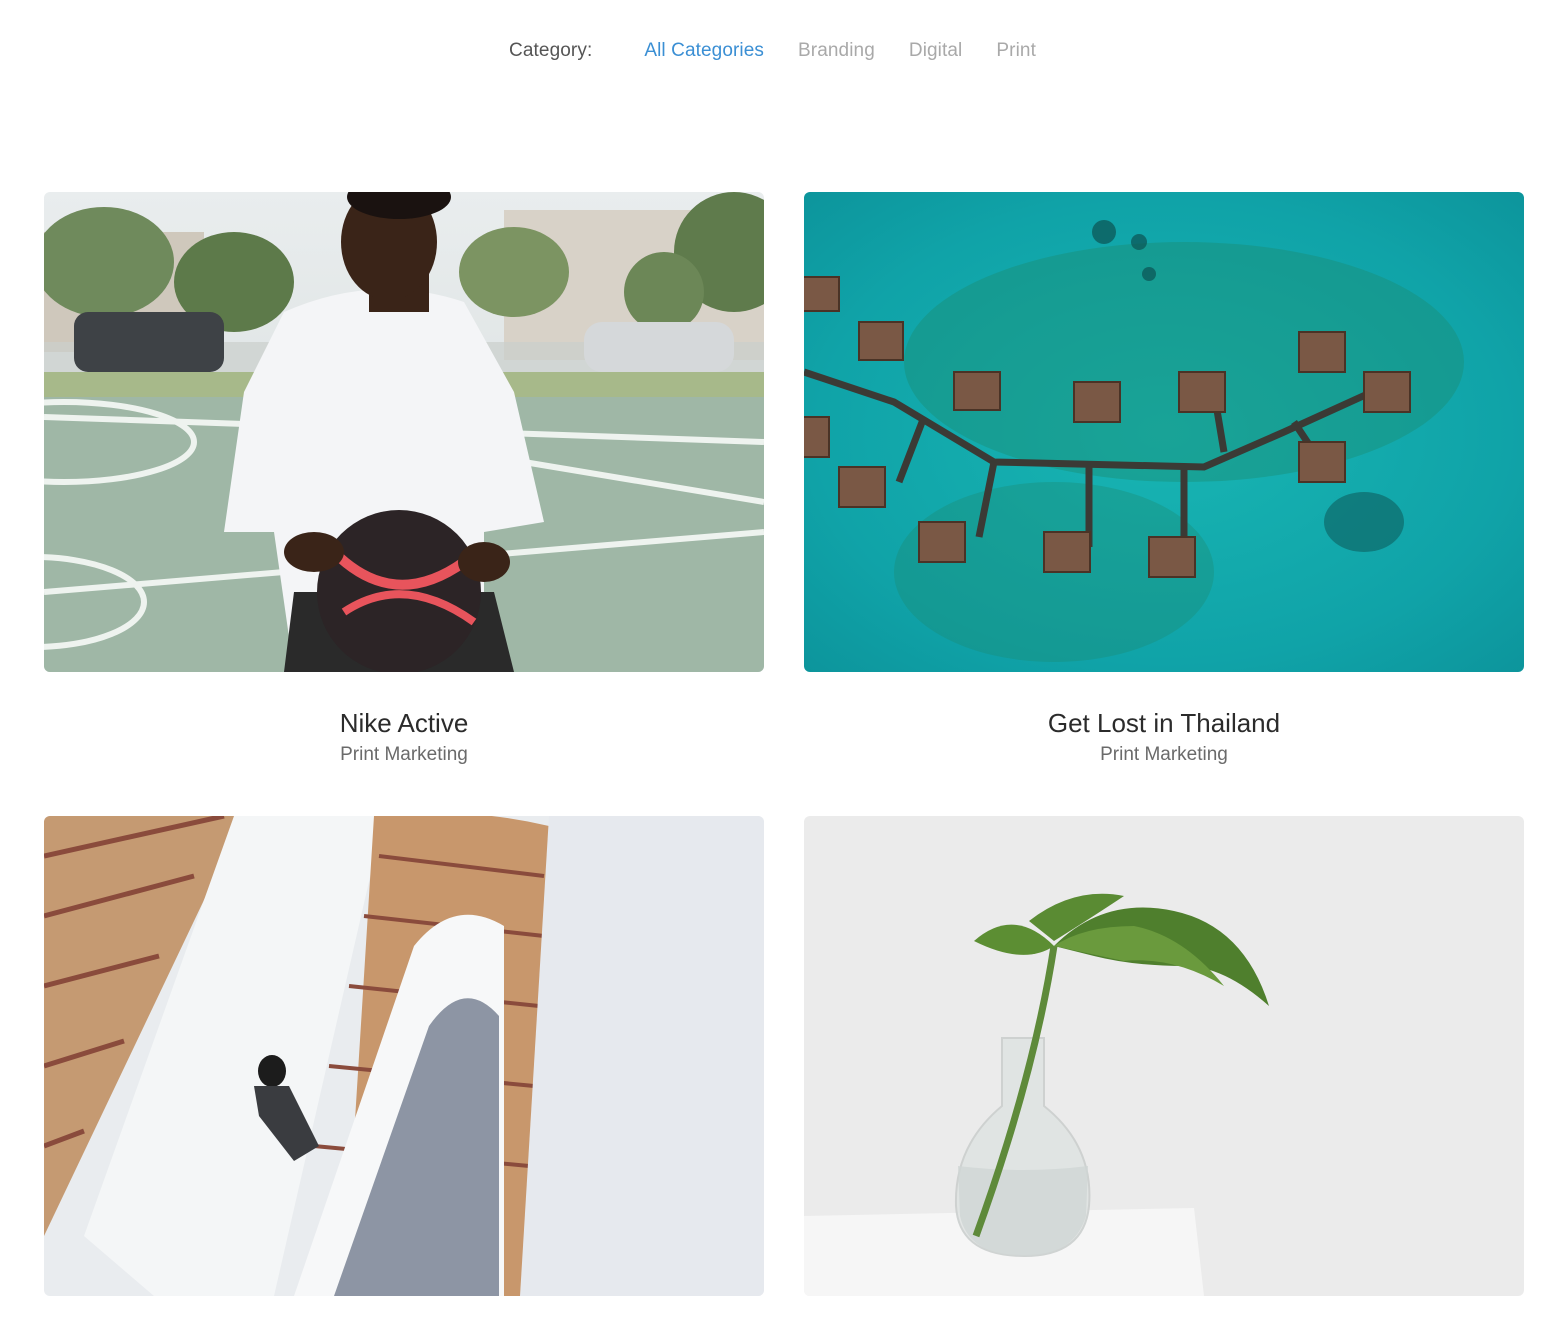 This screenshot has height=1328, width=1562. What do you see at coordinates (551, 50) in the screenshot?
I see `category-filter-label: Category:` at bounding box center [551, 50].